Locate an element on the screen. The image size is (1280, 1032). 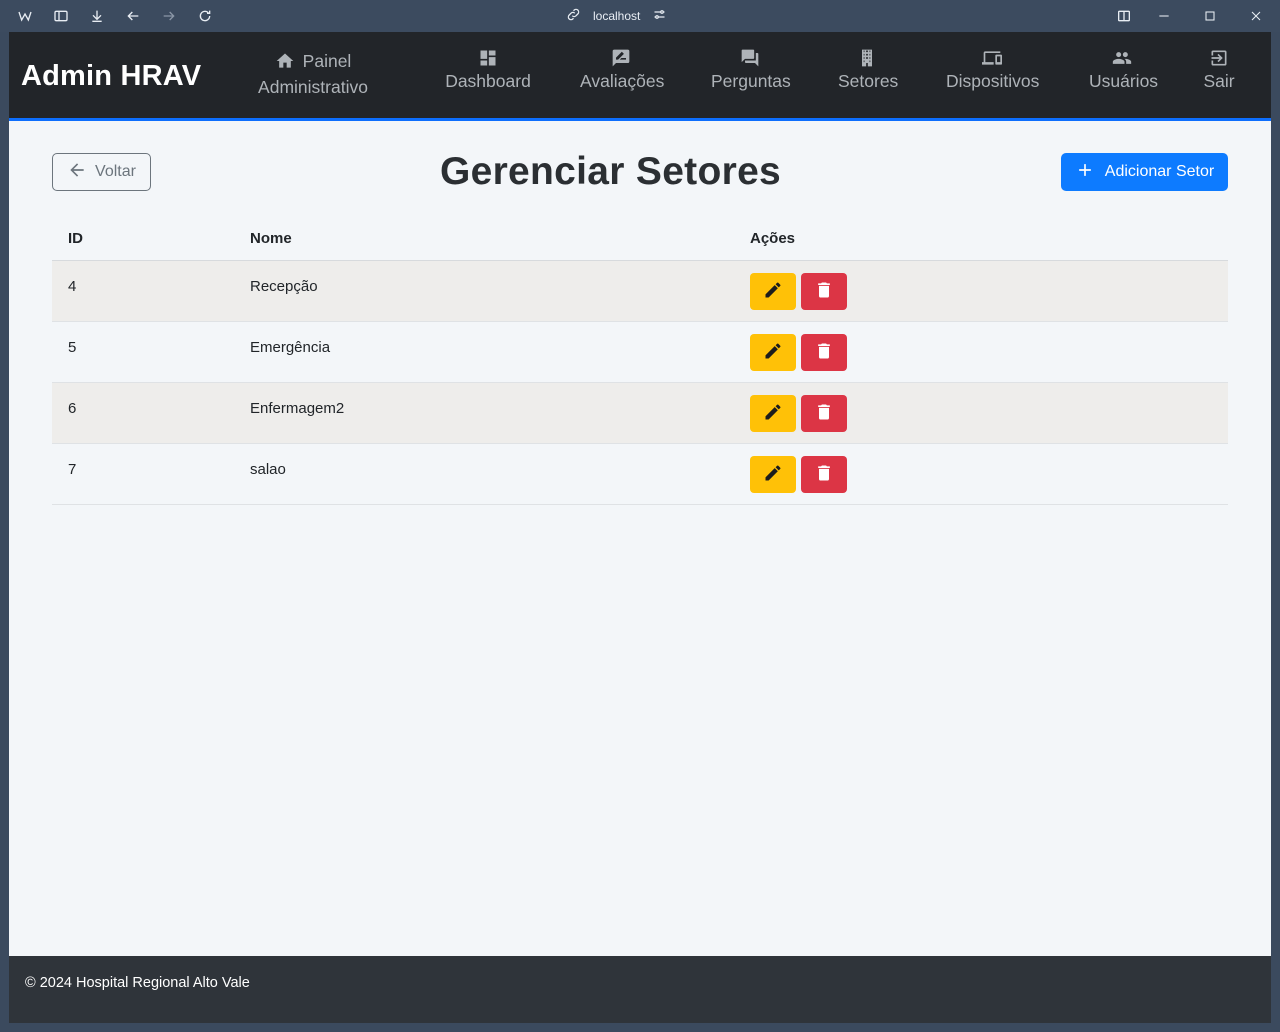
table-row: 6 Enfermagem2 is located at coordinates (640, 413).